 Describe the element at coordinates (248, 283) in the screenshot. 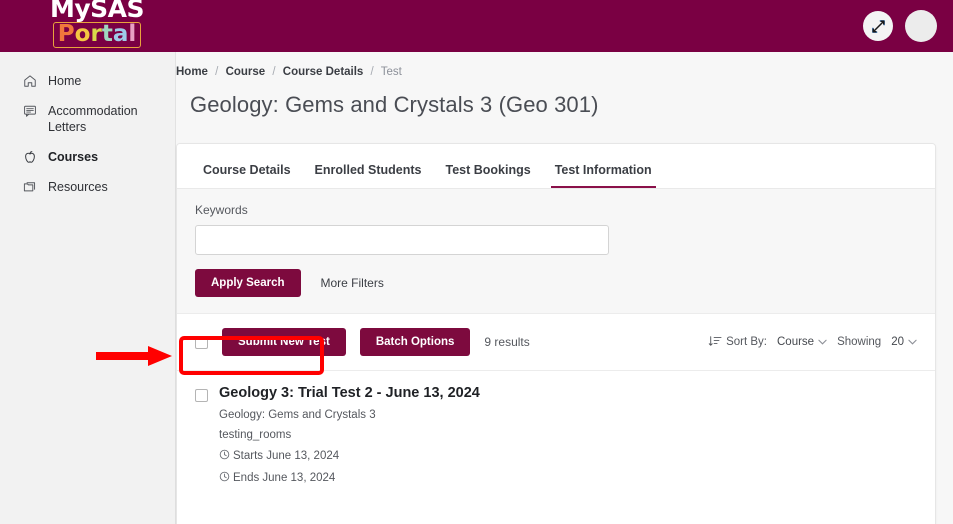

I see `apply-search-button: Apply Search` at that location.